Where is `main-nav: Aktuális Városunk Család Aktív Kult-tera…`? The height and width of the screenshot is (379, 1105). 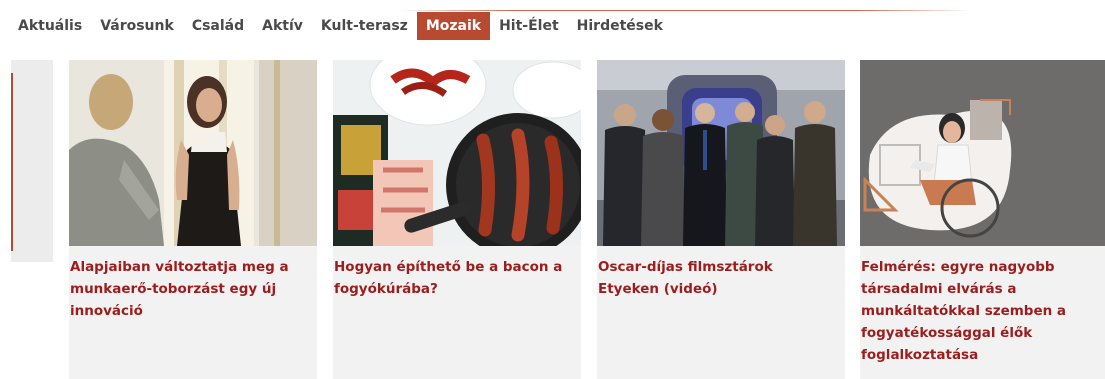
main-nav: Aktuális Városunk Család Aktív Kult-tera… is located at coordinates (342, 27).